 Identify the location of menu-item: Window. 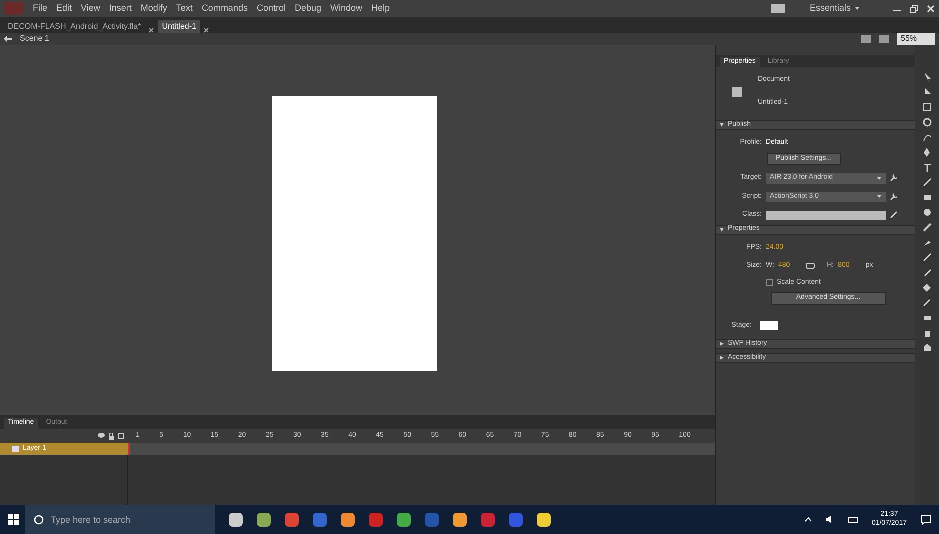
(346, 9).